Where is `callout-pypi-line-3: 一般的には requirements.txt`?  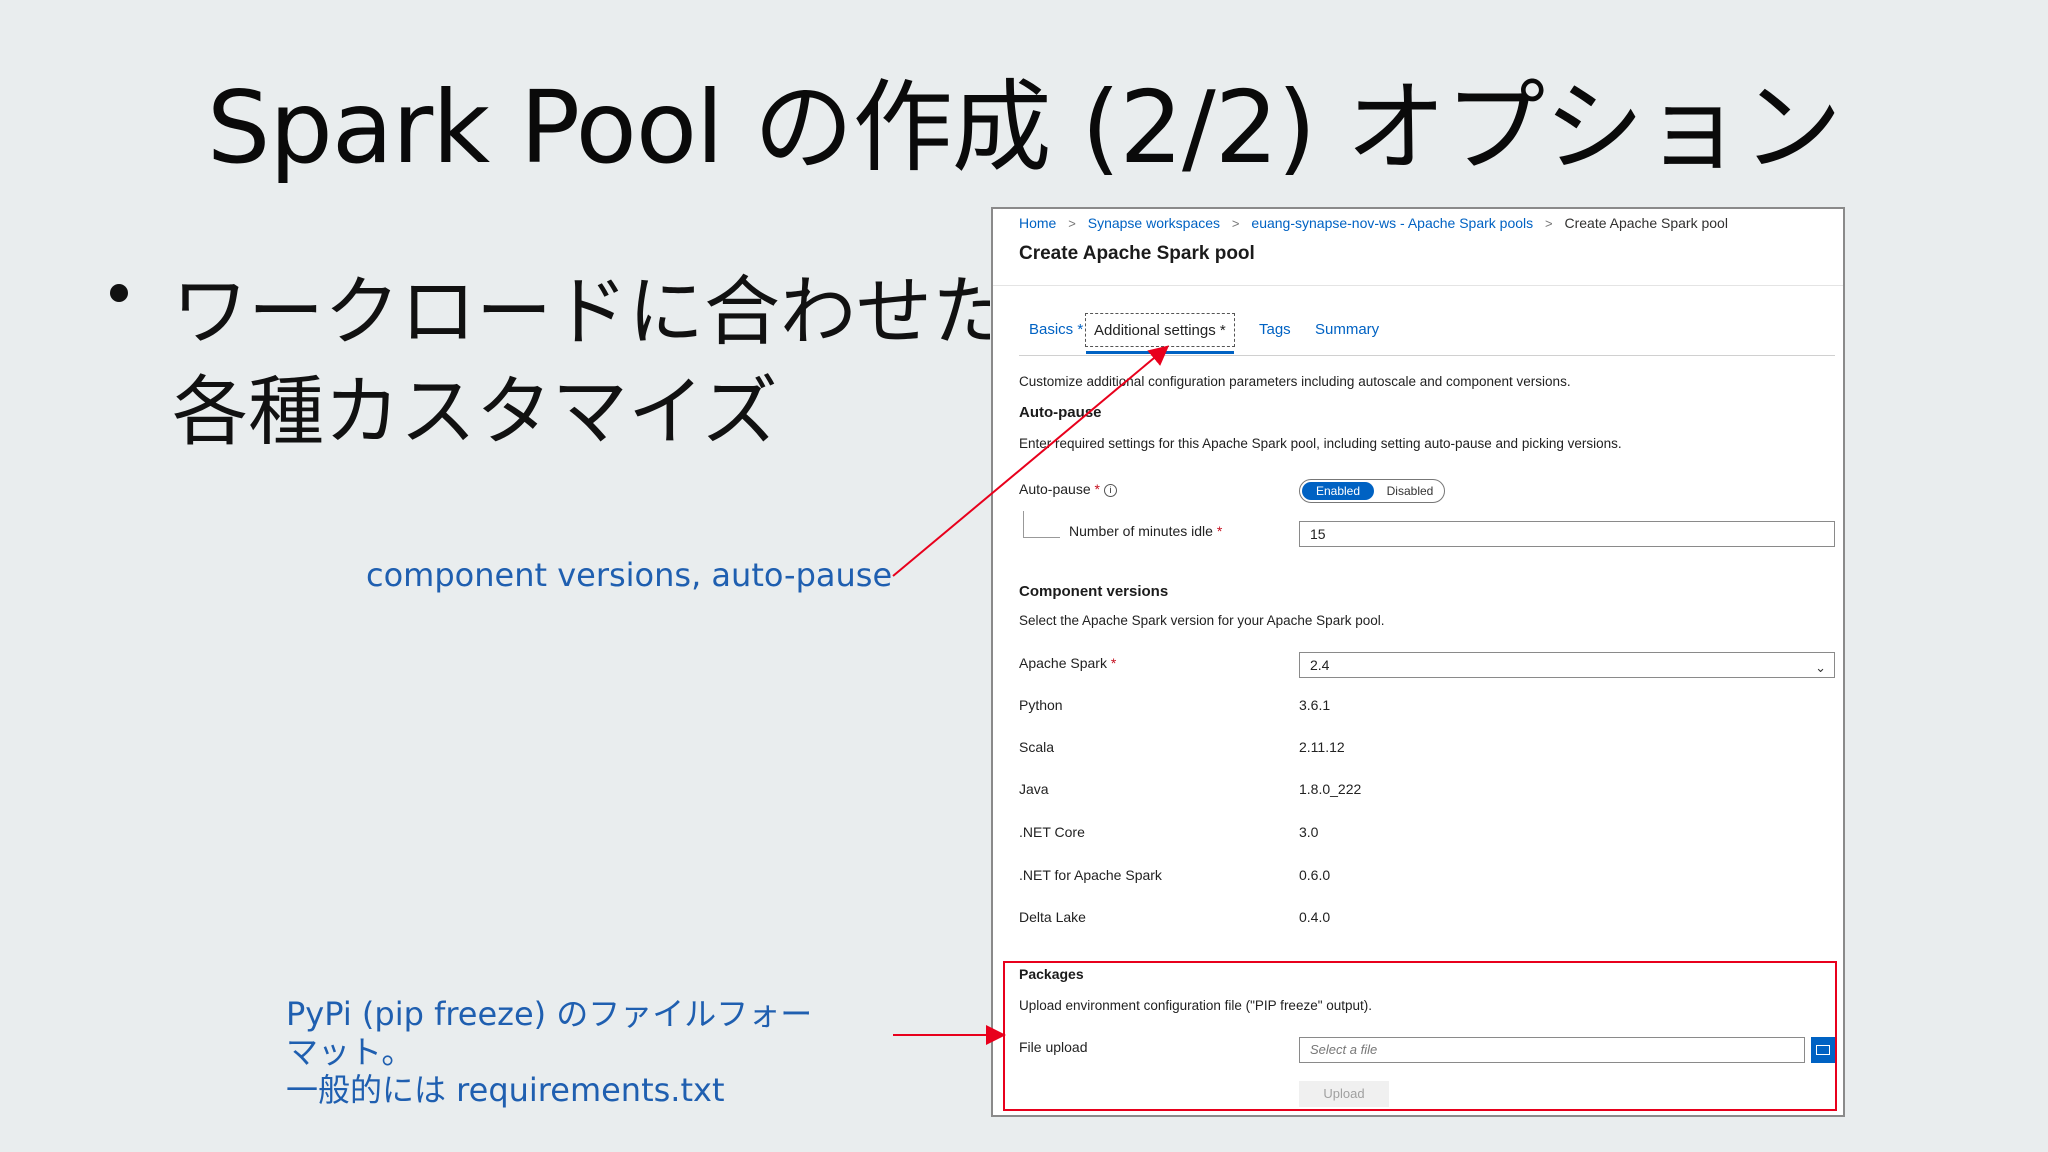
callout-pypi-line-3: 一般的には requirements.txt is located at coordinates (505, 1090).